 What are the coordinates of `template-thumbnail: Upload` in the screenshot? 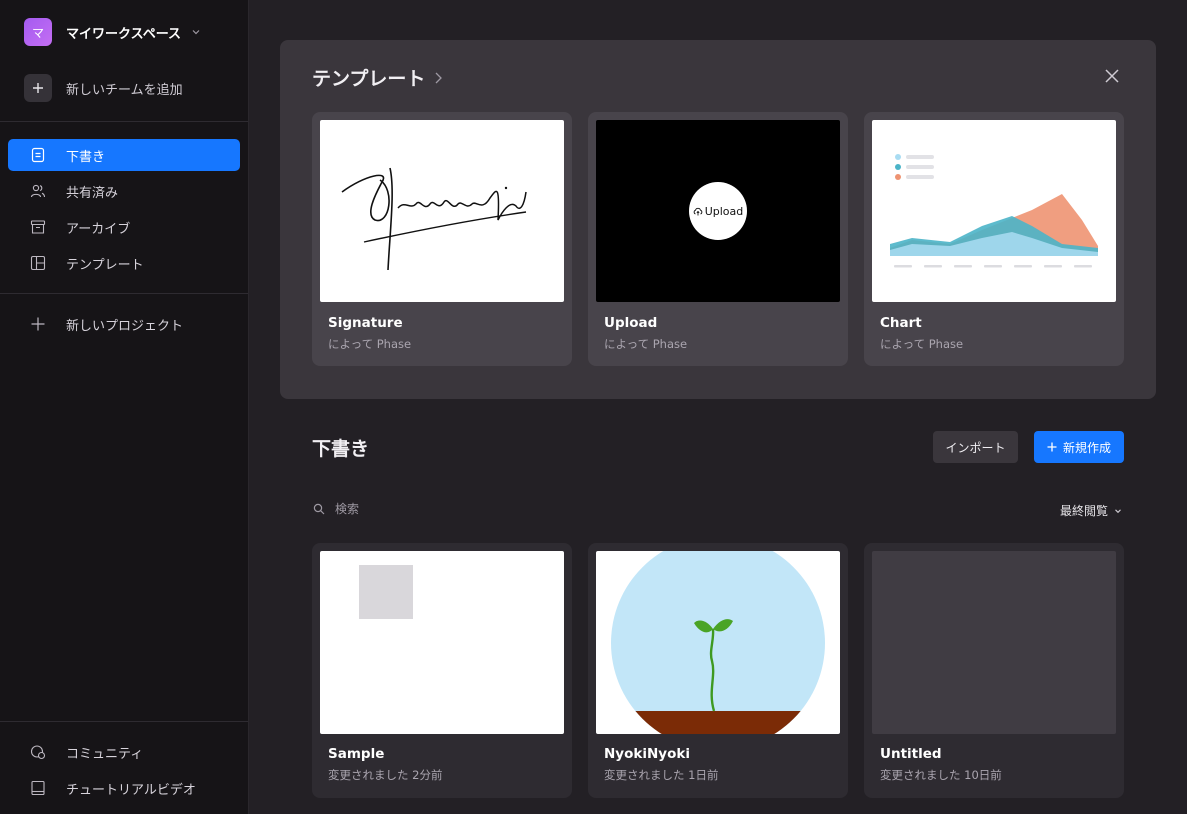 It's located at (718, 211).